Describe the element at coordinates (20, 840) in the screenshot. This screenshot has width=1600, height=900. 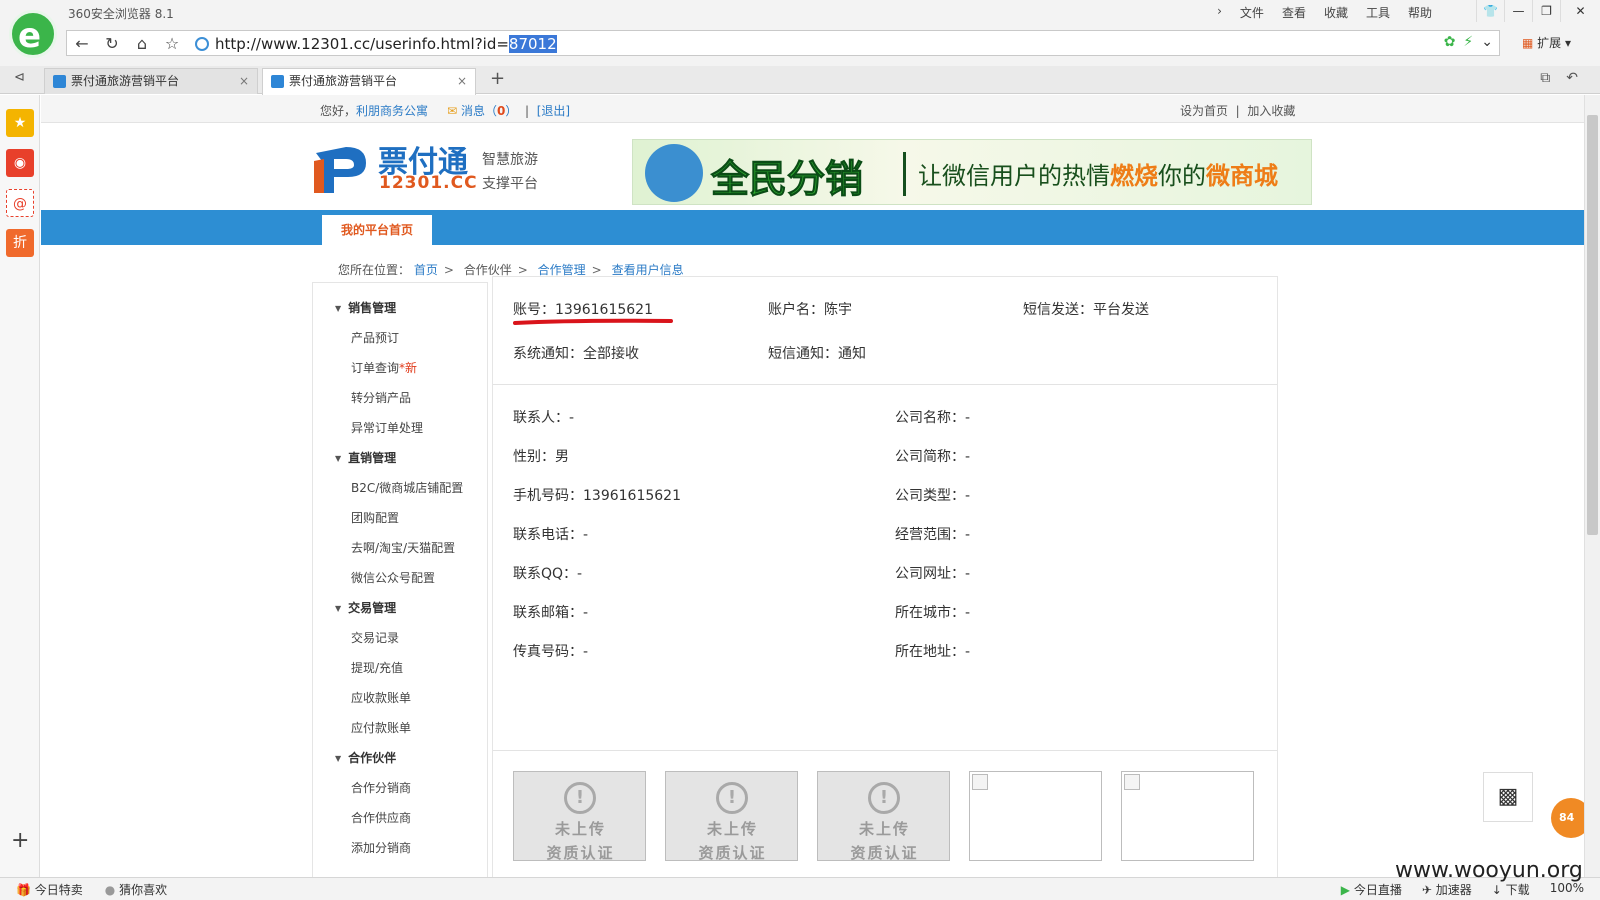
I see `sidebar-add-icon: +` at that location.